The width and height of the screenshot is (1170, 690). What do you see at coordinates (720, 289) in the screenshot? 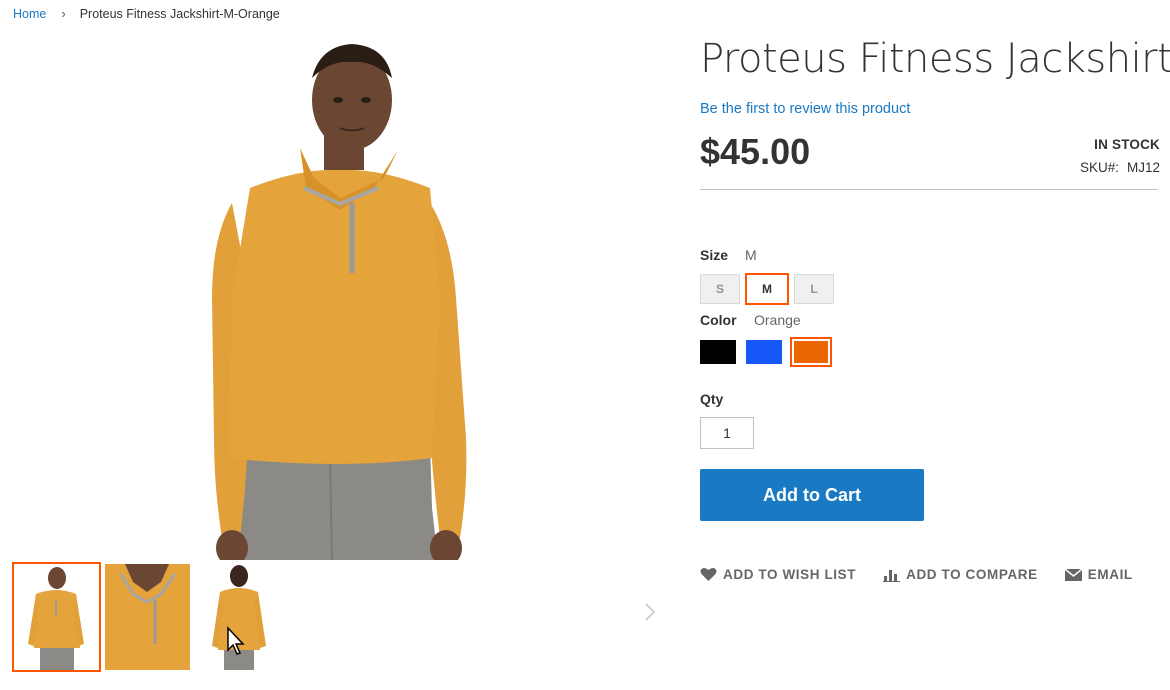
I see `size-option-s: S` at bounding box center [720, 289].